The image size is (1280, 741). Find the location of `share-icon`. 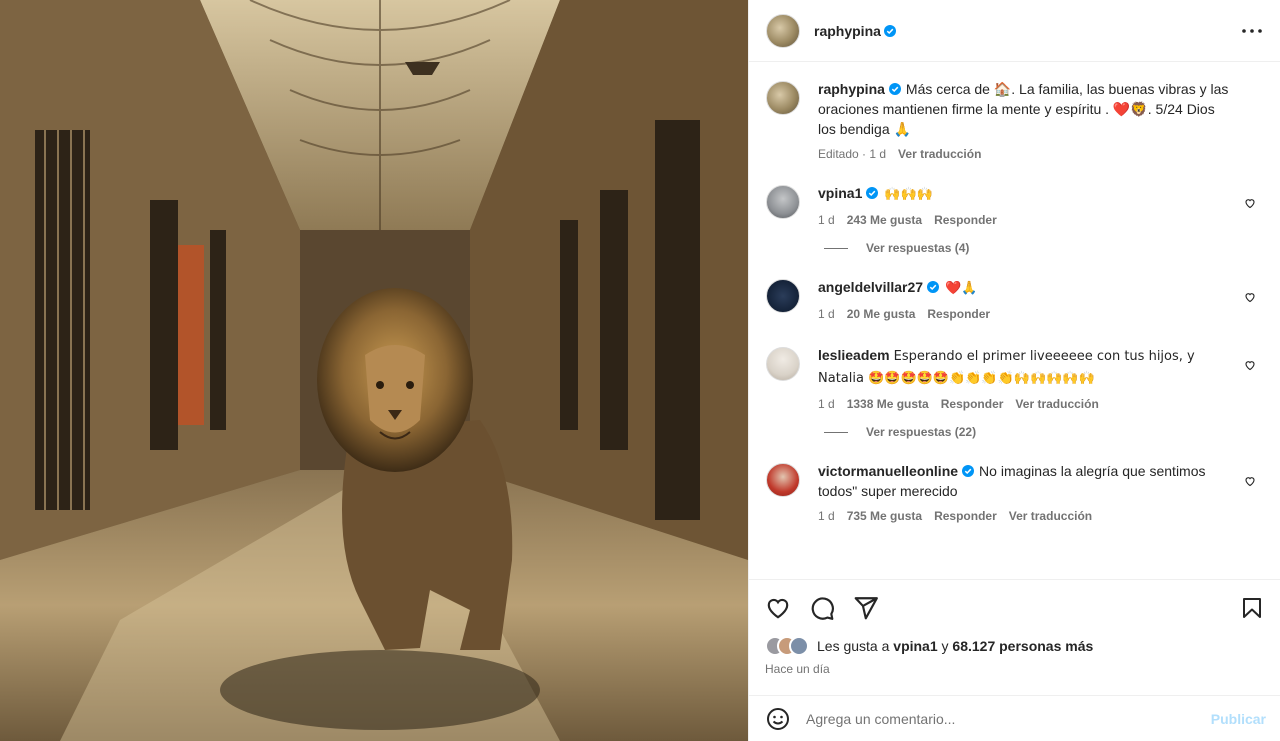

share-icon is located at coordinates (866, 608).